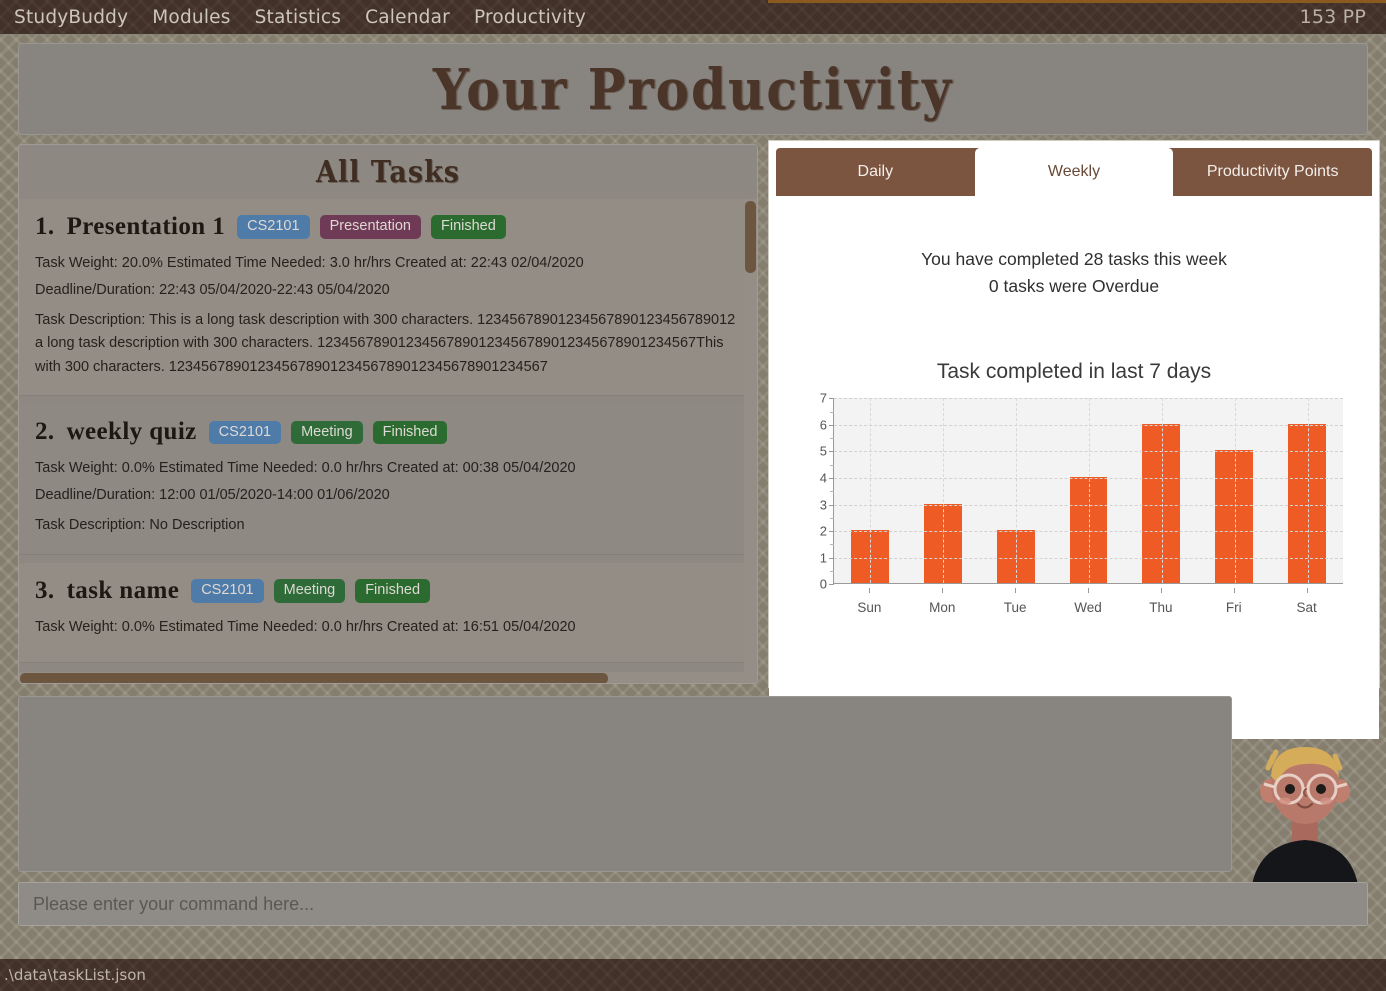 The image size is (1386, 991). Describe the element at coordinates (1272, 172) in the screenshot. I see `tab-productivity-points: Productivity Points` at that location.